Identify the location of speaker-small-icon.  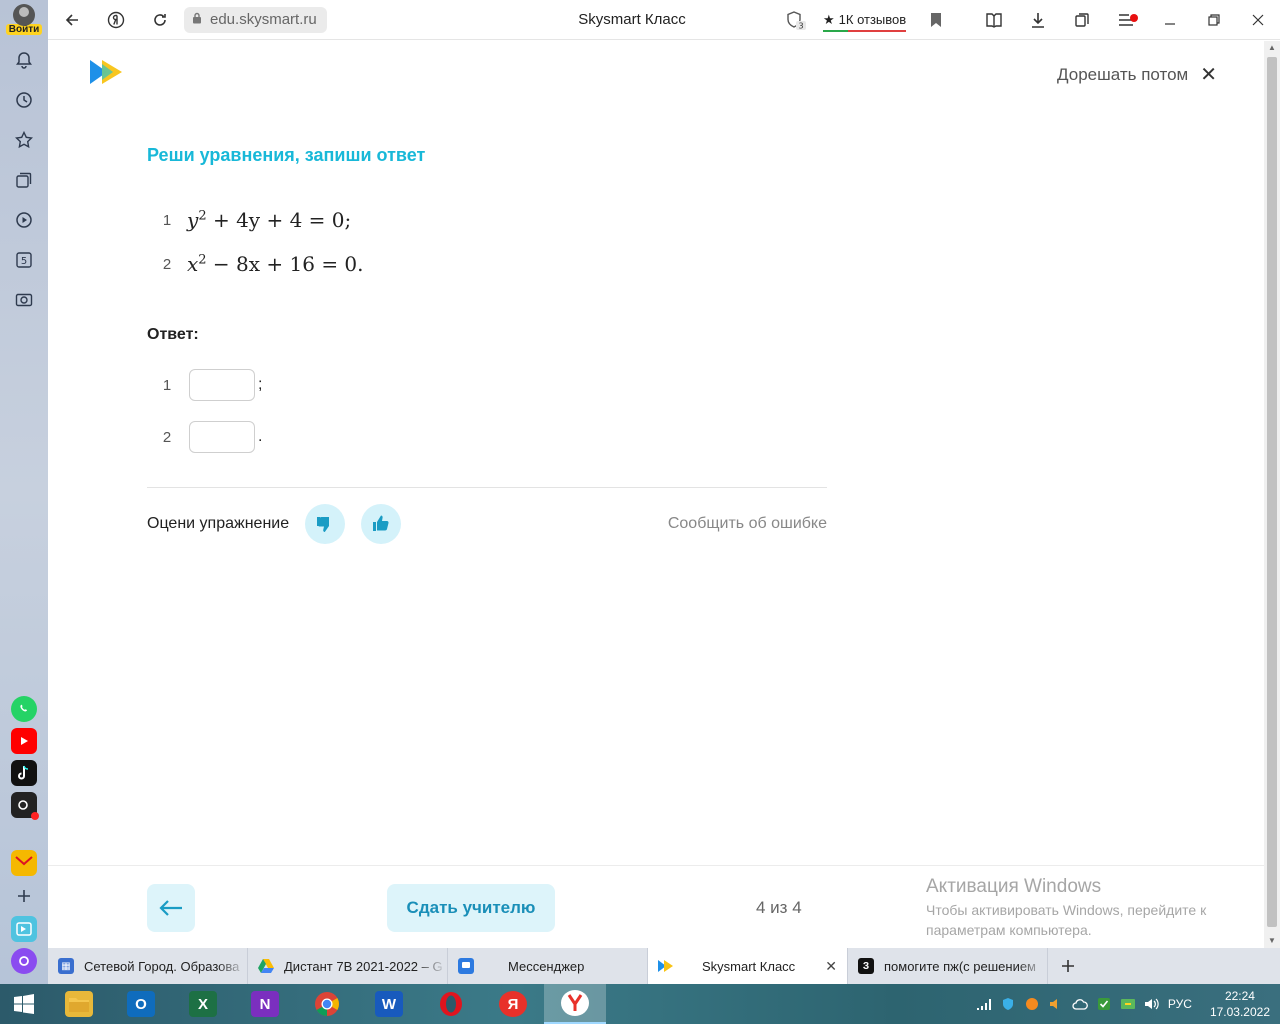
(1056, 1004).